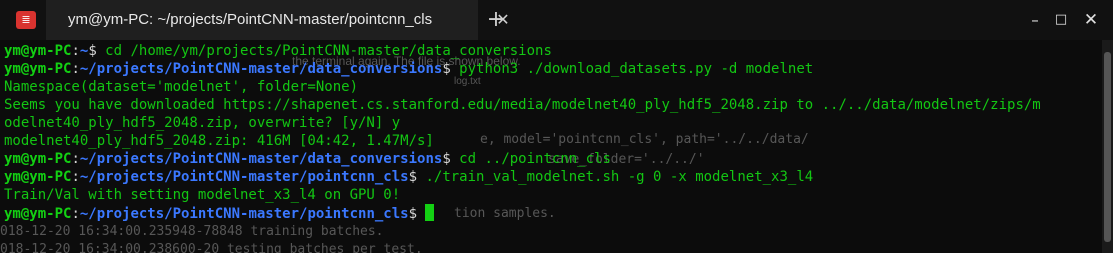 This screenshot has width=1113, height=253. I want to click on plus-icon: +, so click(496, 19).